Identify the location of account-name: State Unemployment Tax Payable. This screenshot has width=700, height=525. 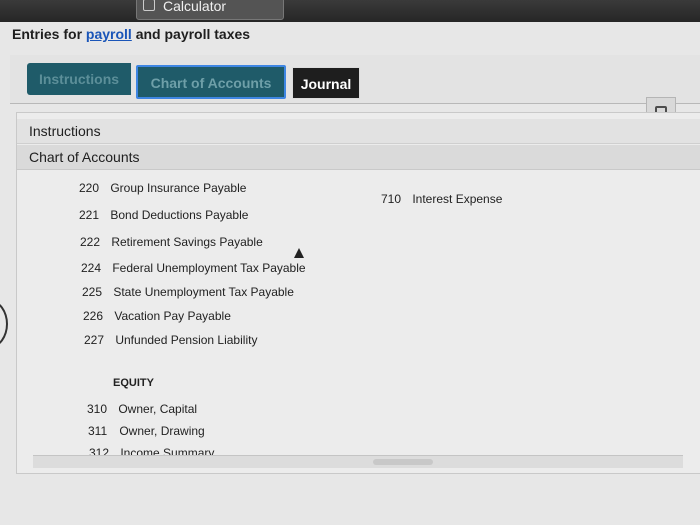
(203, 292).